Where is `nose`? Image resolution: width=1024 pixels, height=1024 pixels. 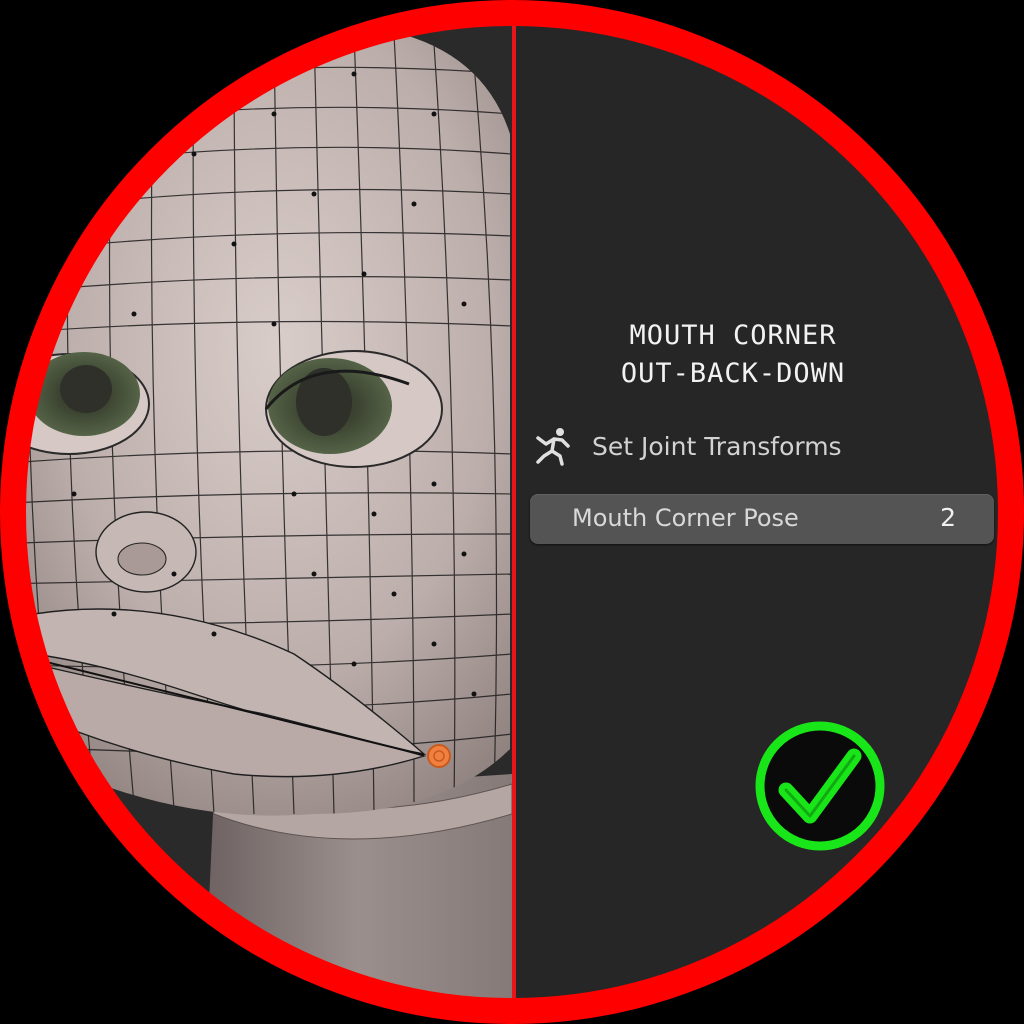
nose is located at coordinates (146, 552).